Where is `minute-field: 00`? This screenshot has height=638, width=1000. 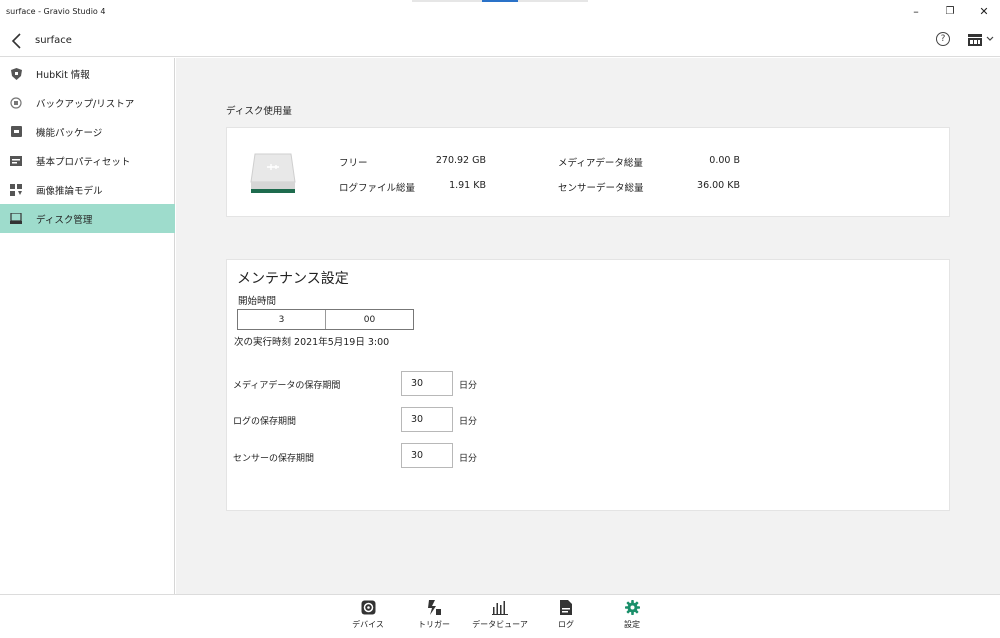
minute-field: 00 is located at coordinates (369, 319).